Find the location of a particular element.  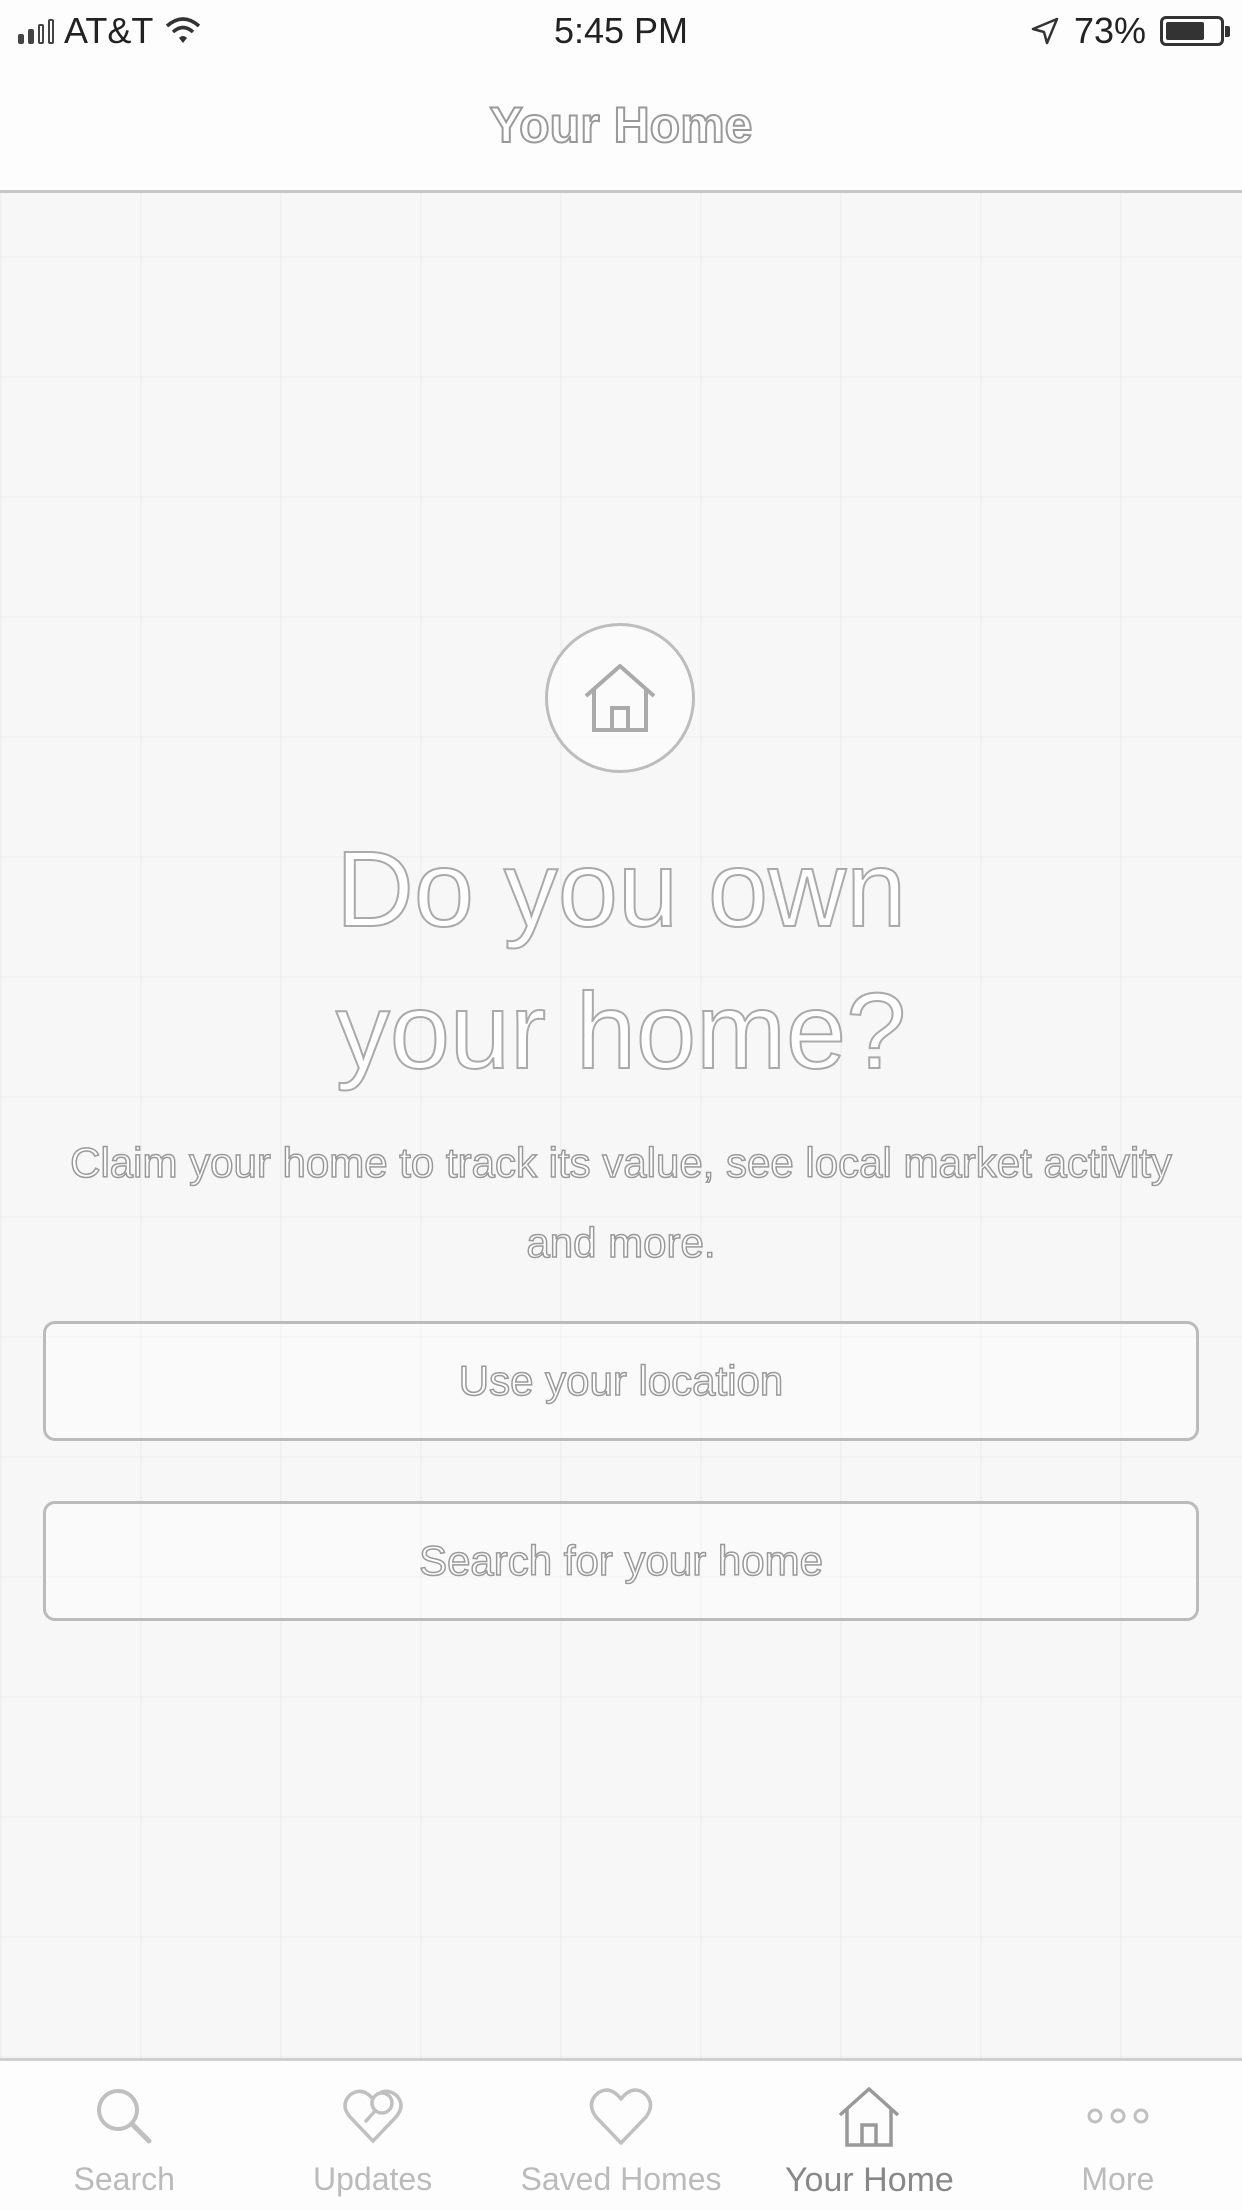

headline-line-2: your home? is located at coordinates (621, 1030).